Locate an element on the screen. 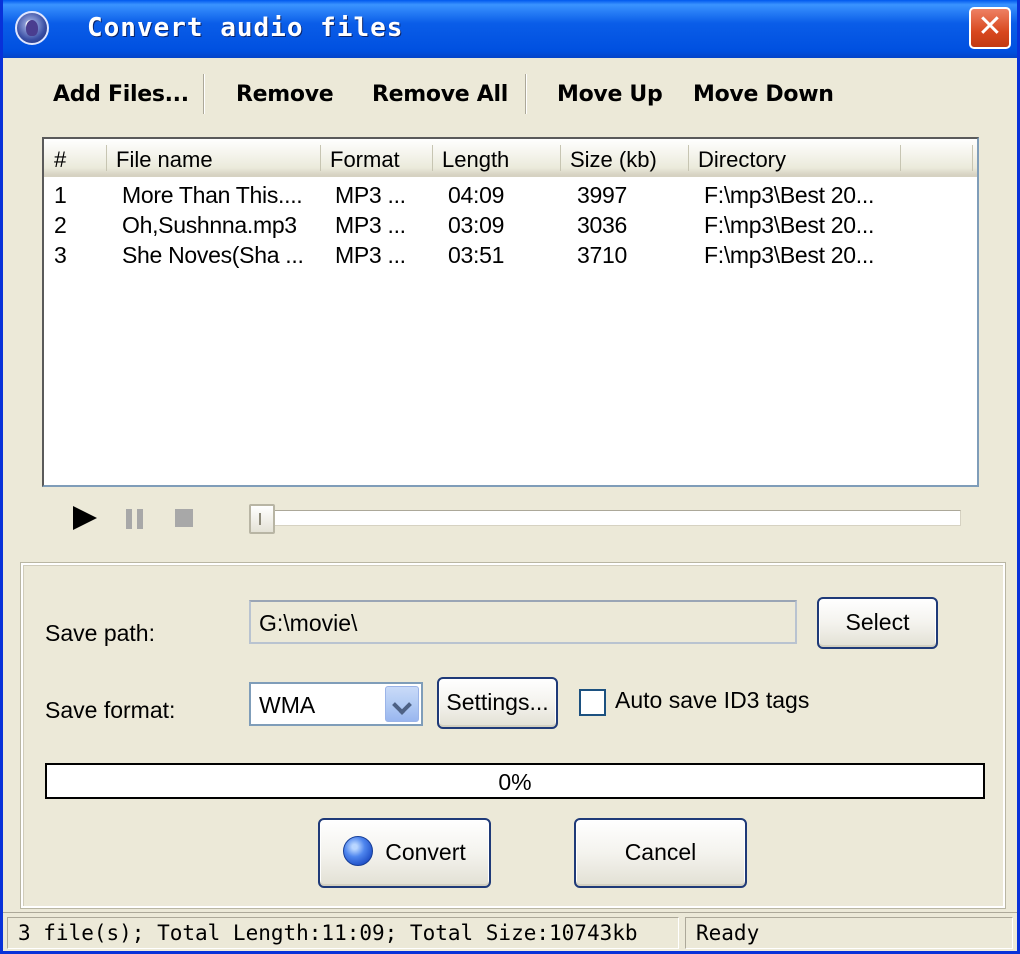  cell-size: 3036 is located at coordinates (602, 225).